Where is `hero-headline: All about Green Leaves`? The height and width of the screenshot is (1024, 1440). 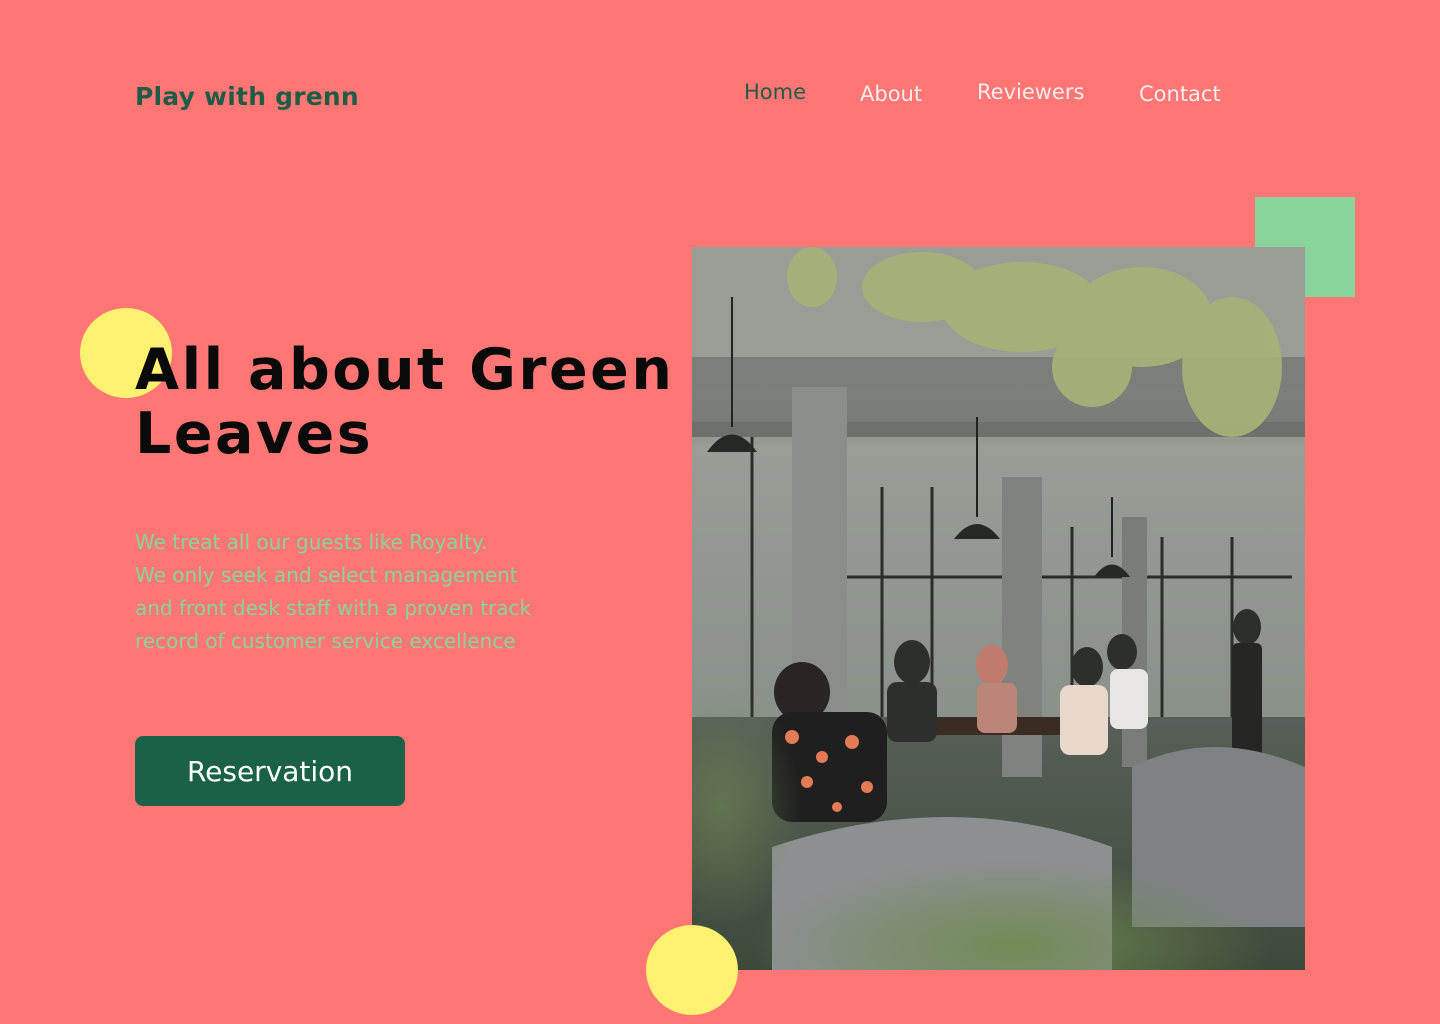 hero-headline: All about Green Leaves is located at coordinates (405, 402).